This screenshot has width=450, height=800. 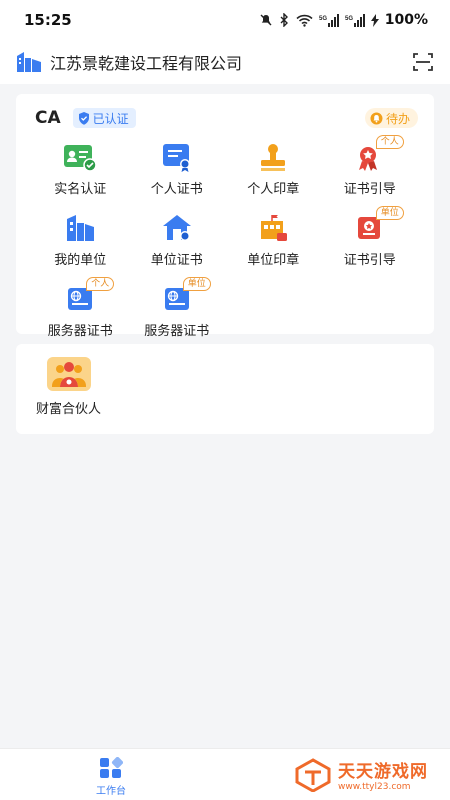 What do you see at coordinates (83, 118) in the screenshot?
I see `shield-check-icon` at bounding box center [83, 118].